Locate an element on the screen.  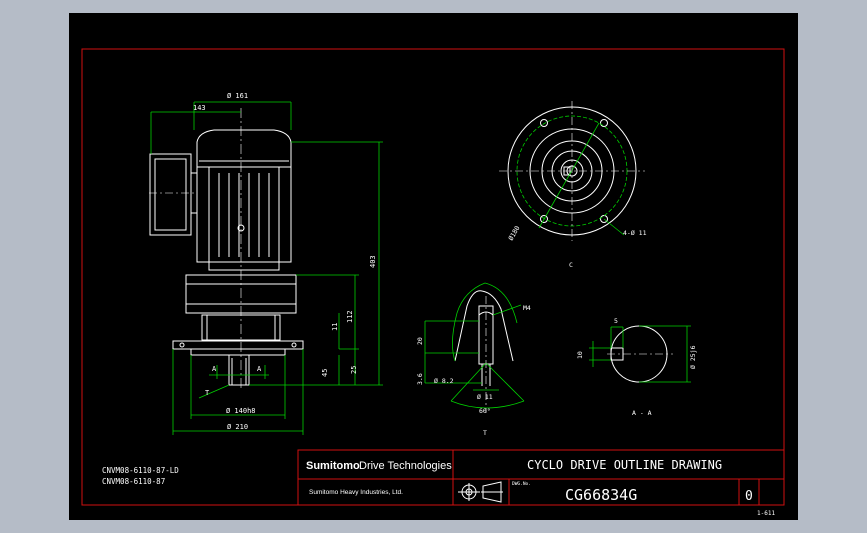
revision: 0 is located at coordinates (749, 496).